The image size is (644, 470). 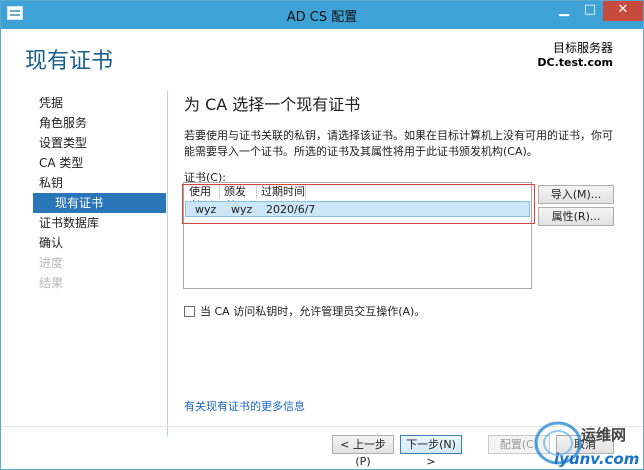 What do you see at coordinates (99, 143) in the screenshot?
I see `nav-item-setup-type: 设置类型` at bounding box center [99, 143].